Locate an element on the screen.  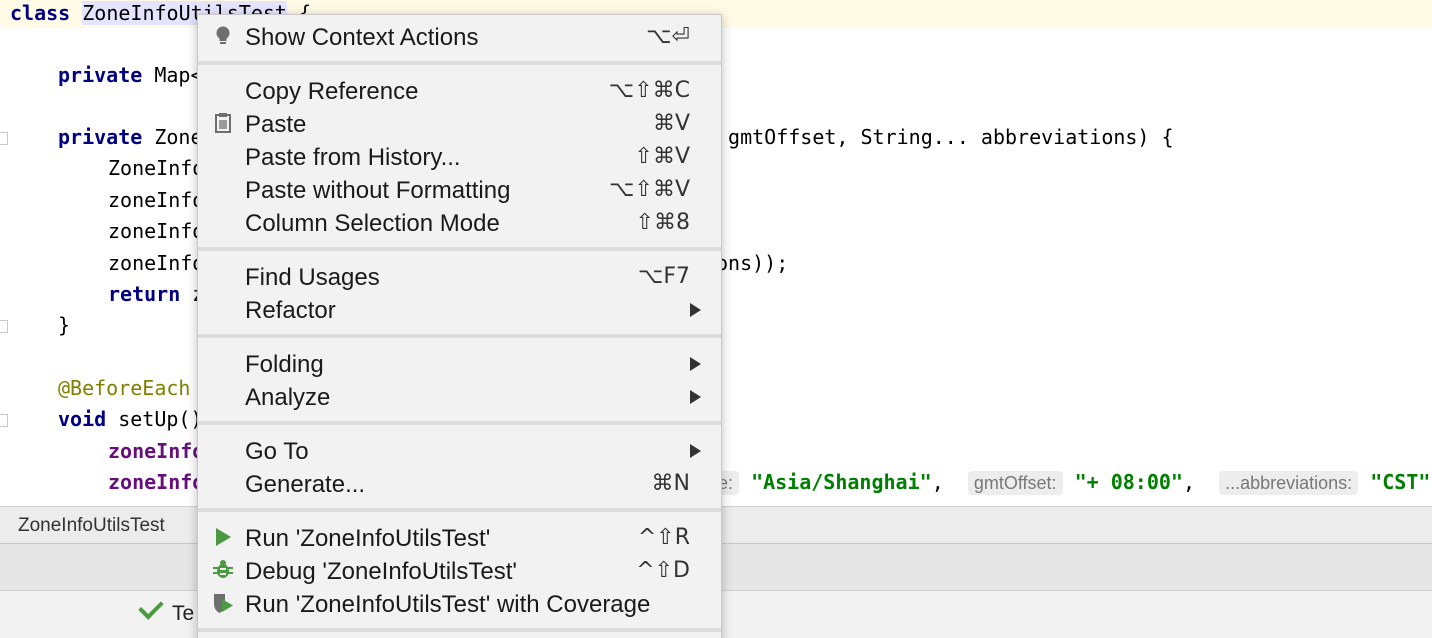
menu-item-shortcut: ⌥F7 is located at coordinates (663, 276).